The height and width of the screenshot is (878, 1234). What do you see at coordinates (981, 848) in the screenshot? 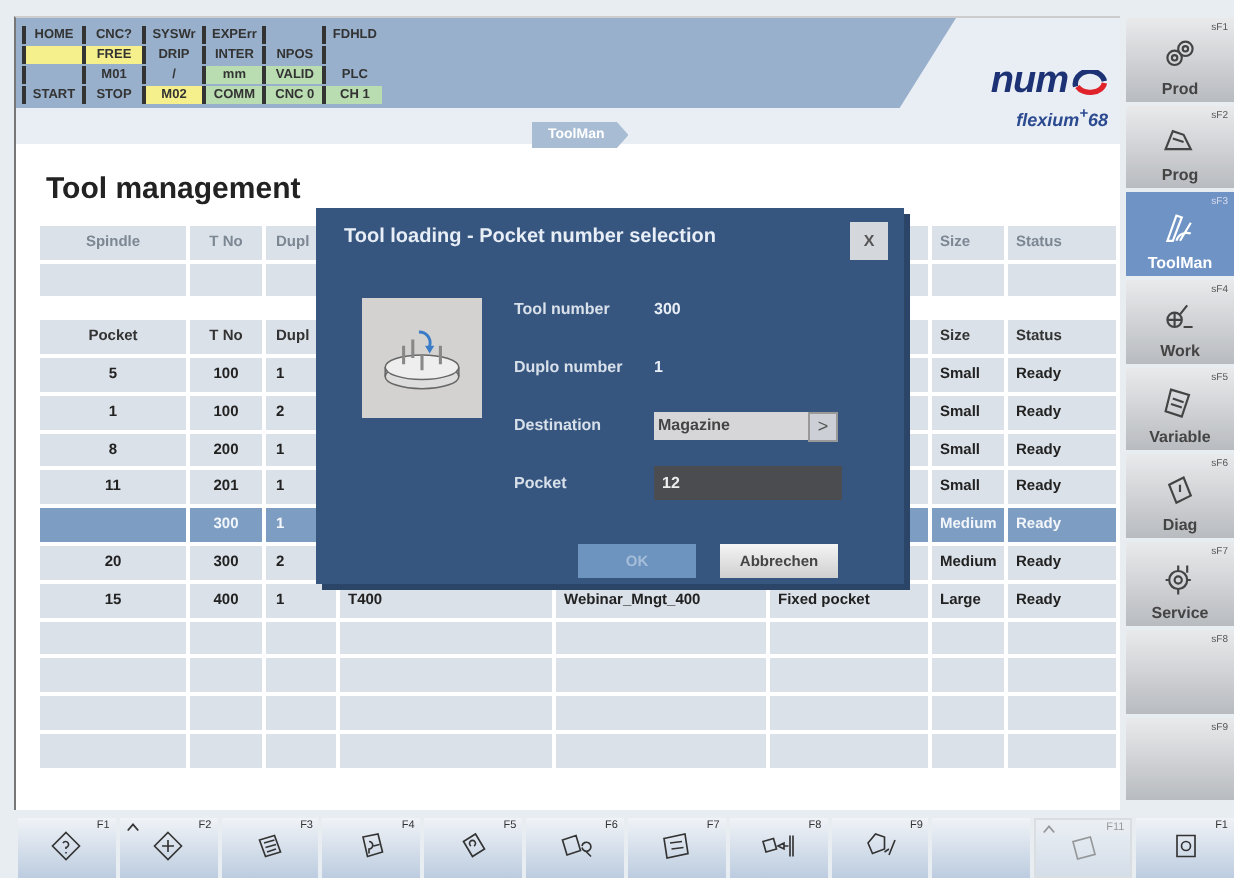
I see `function-key` at bounding box center [981, 848].